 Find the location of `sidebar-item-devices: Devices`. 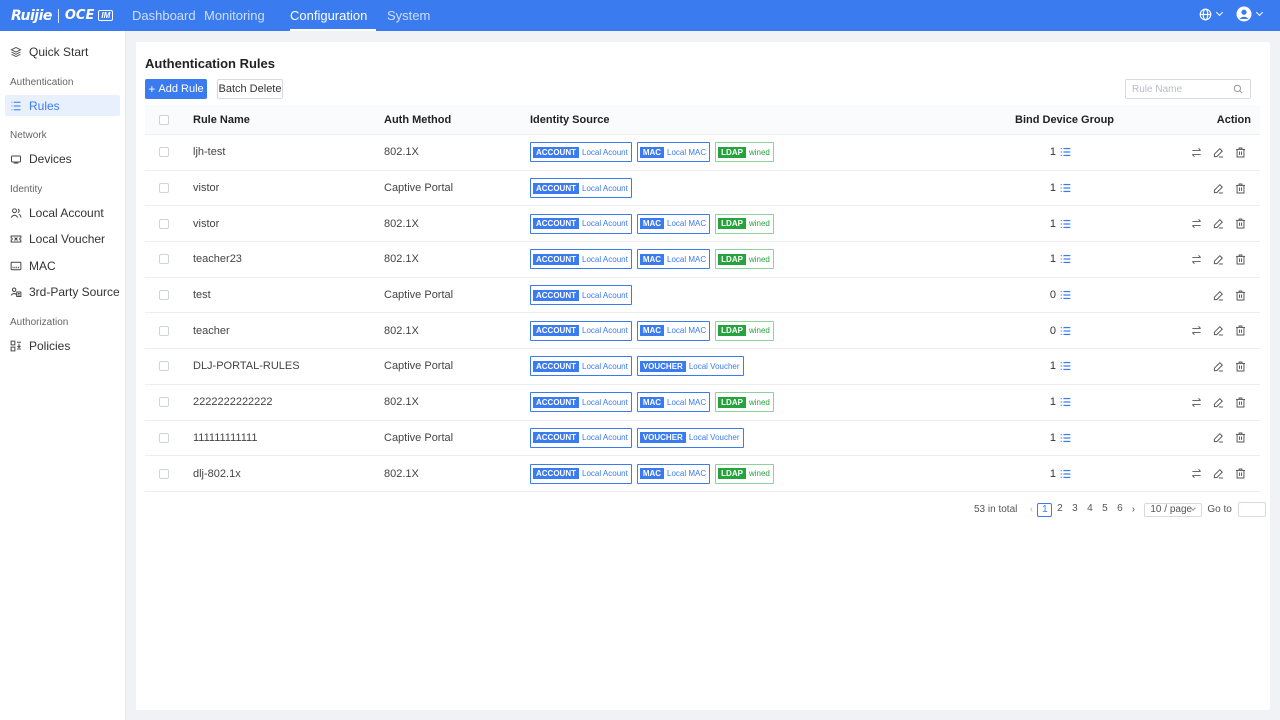

sidebar-item-devices: Devices is located at coordinates (62, 158).